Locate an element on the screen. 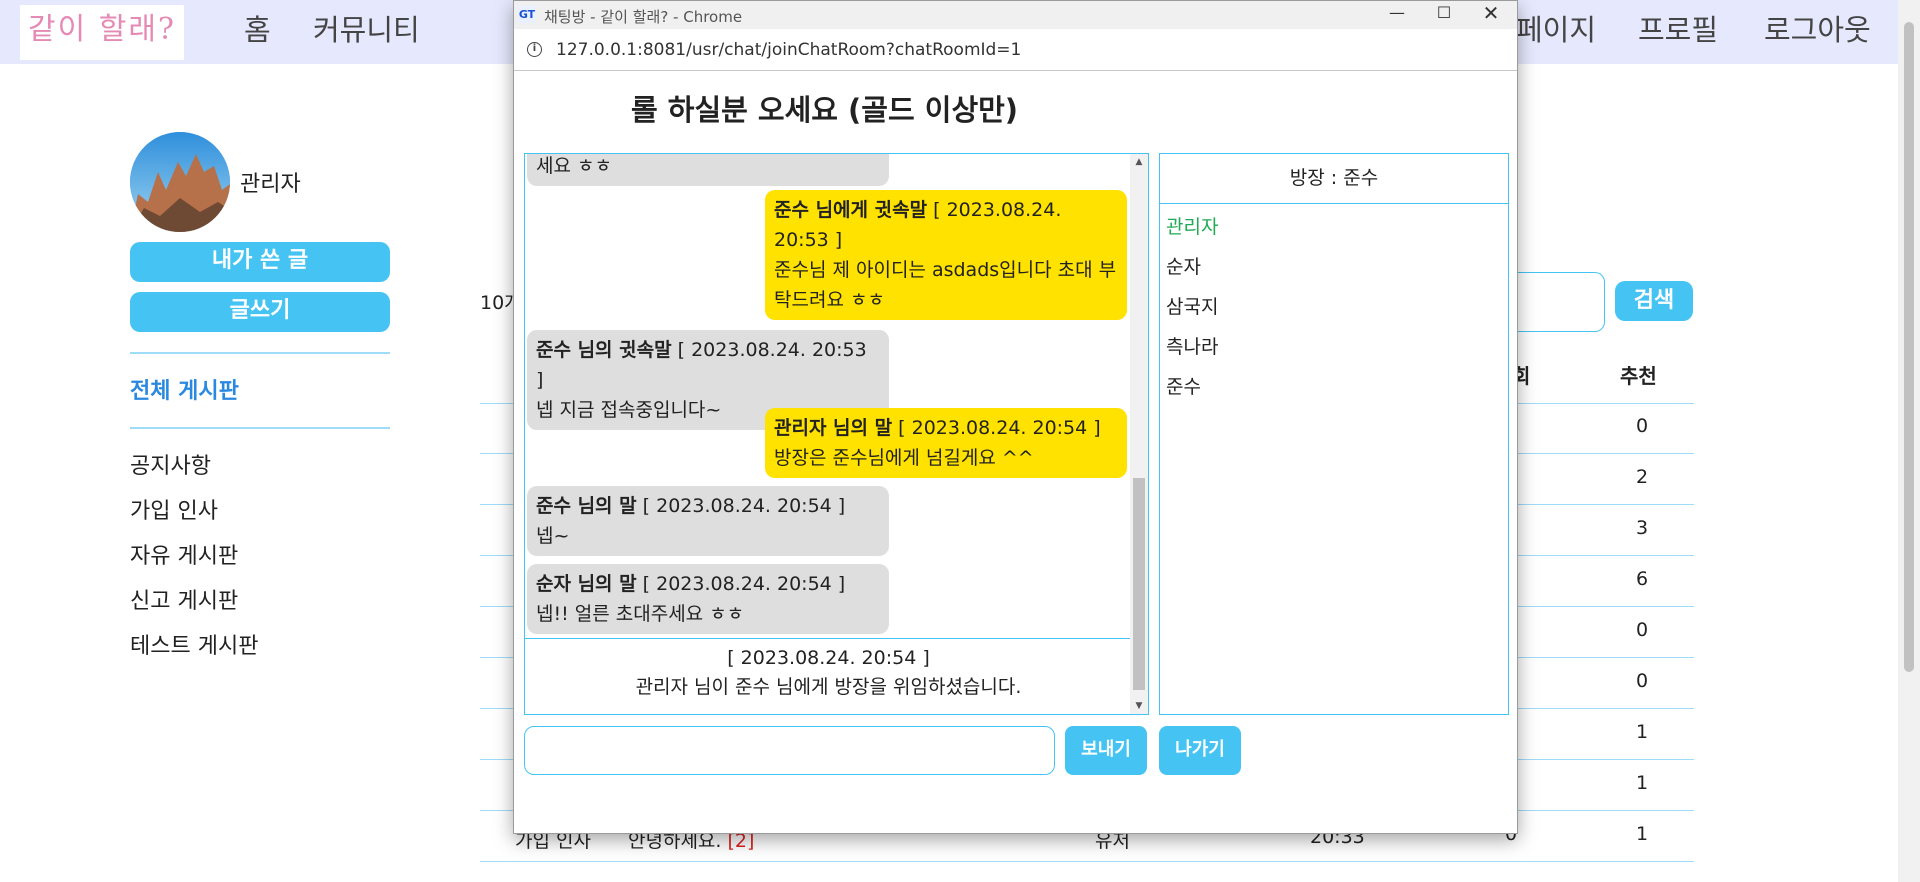 This screenshot has height=882, width=1920. table-cell-recommend: 3 is located at coordinates (1642, 528).